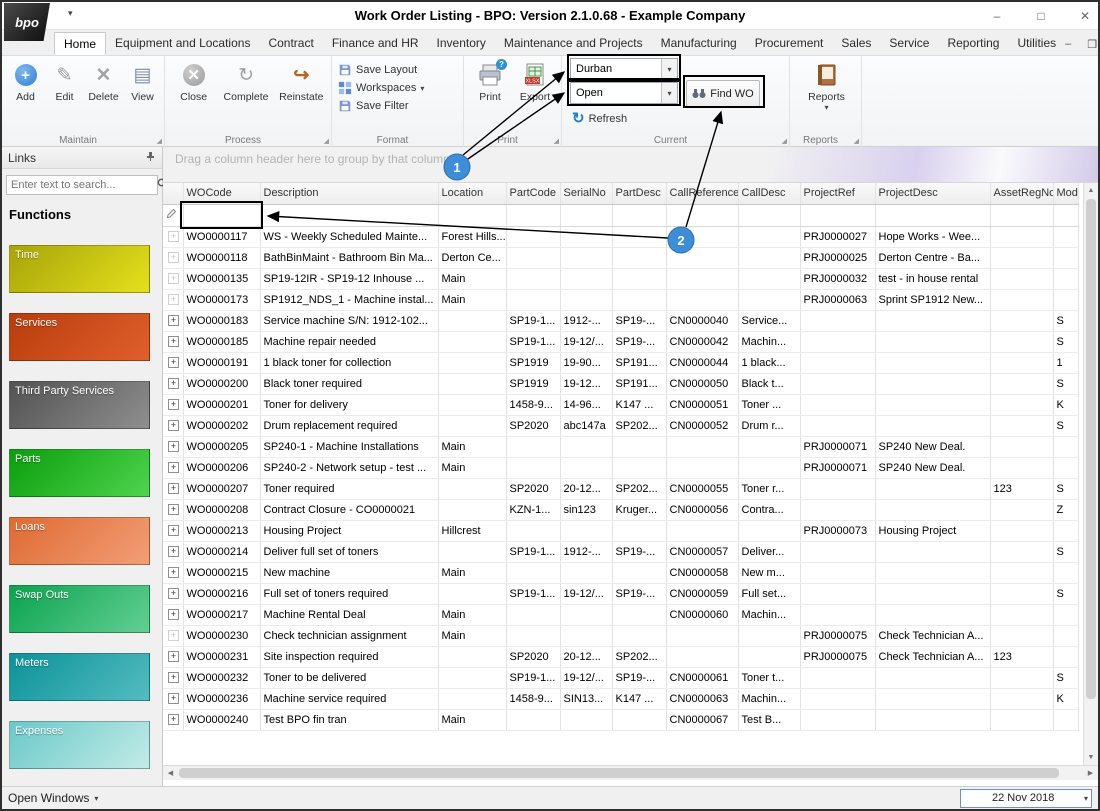 Image resolution: width=1100 pixels, height=811 pixels. What do you see at coordinates (1022, 215) in the screenshot?
I see `filter-cell-assetregno` at bounding box center [1022, 215].